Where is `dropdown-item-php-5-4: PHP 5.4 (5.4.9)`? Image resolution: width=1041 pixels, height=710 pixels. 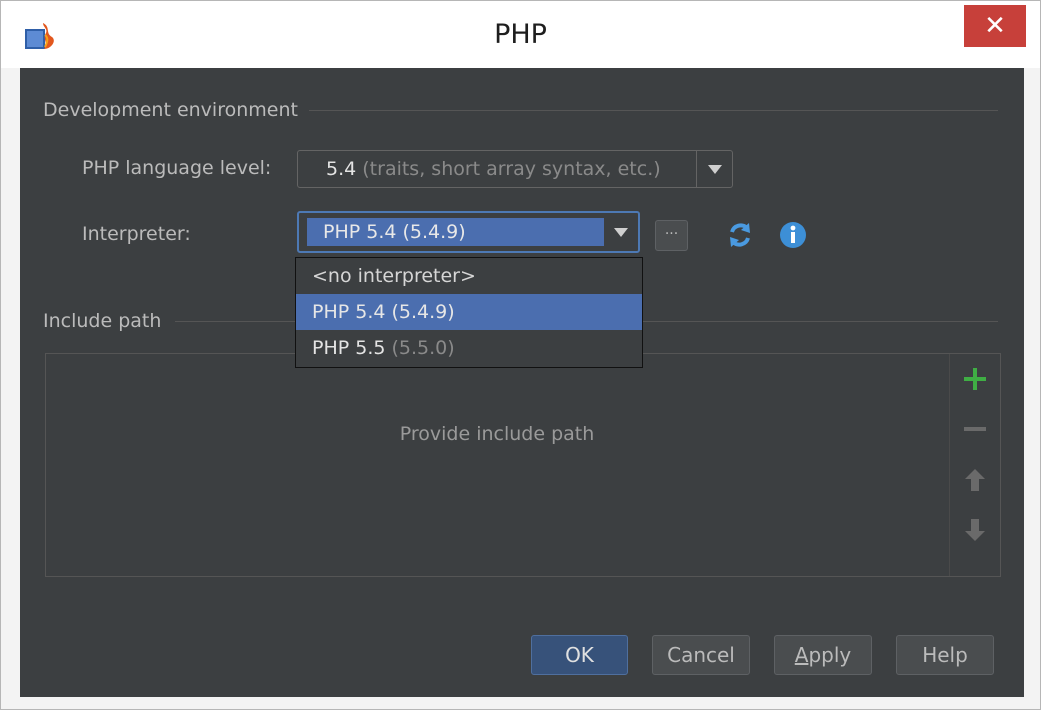 dropdown-item-php-5-4: PHP 5.4 (5.4.9) is located at coordinates (469, 312).